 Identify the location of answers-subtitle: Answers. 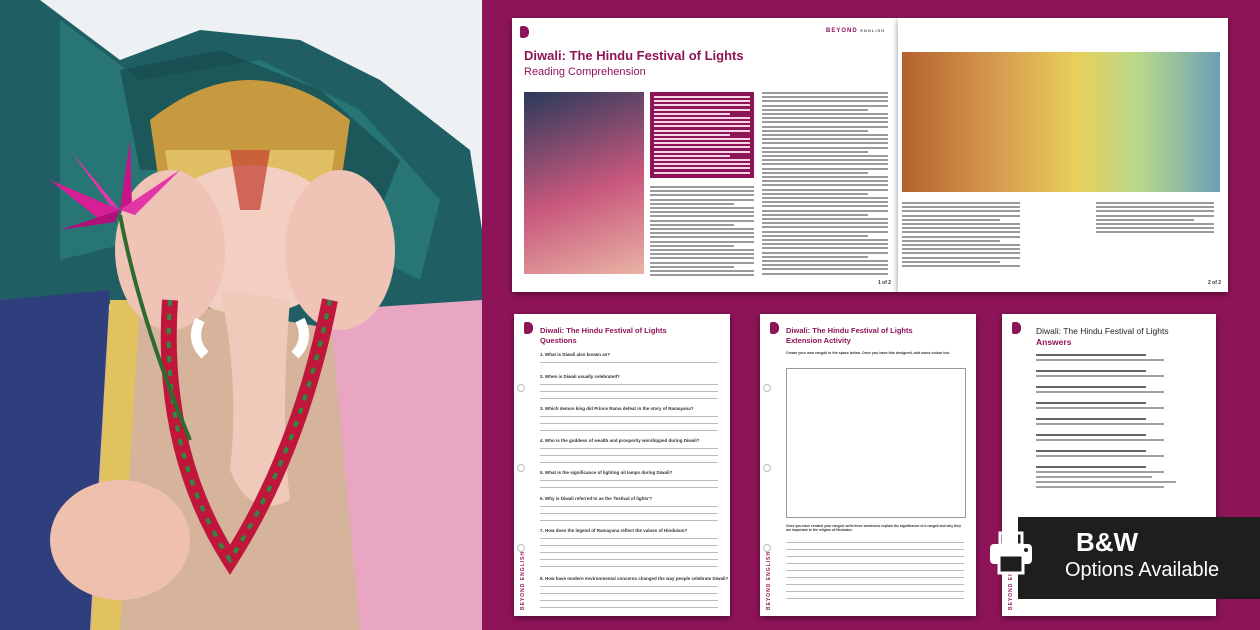
(1054, 342).